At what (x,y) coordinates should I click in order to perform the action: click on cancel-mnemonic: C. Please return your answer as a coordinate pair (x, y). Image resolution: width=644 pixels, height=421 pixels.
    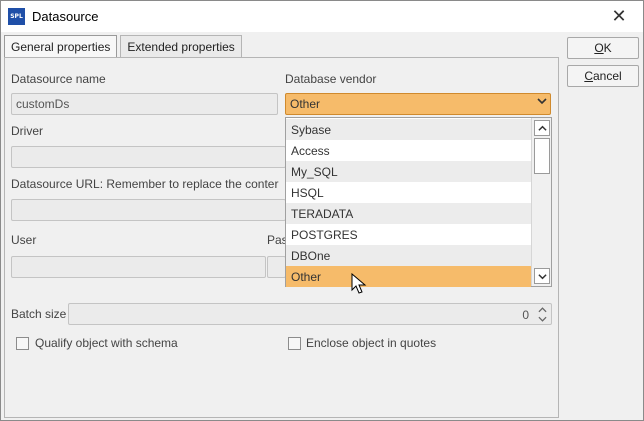
    Looking at the image, I should click on (588, 76).